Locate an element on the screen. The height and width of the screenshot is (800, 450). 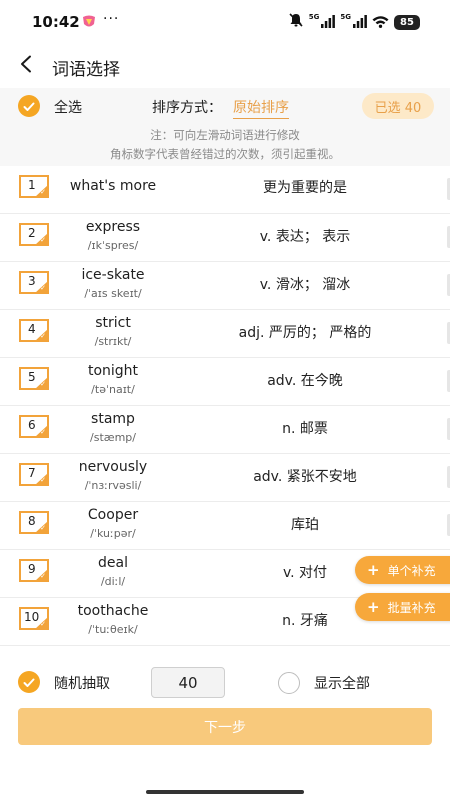
battery-indicator: 85 is located at coordinates (407, 22).